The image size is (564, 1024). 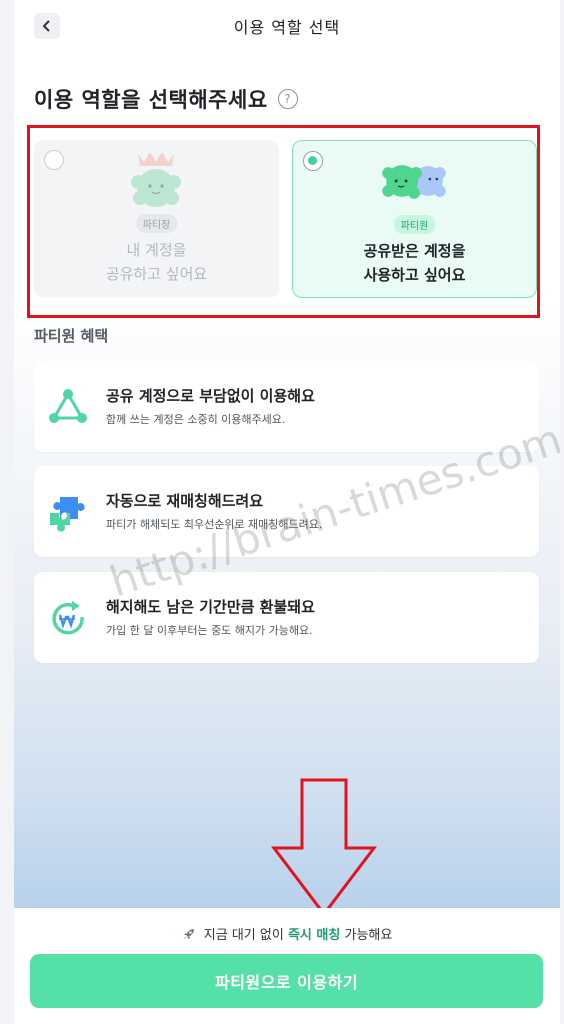 I want to click on rocket-icon, so click(x=188, y=934).